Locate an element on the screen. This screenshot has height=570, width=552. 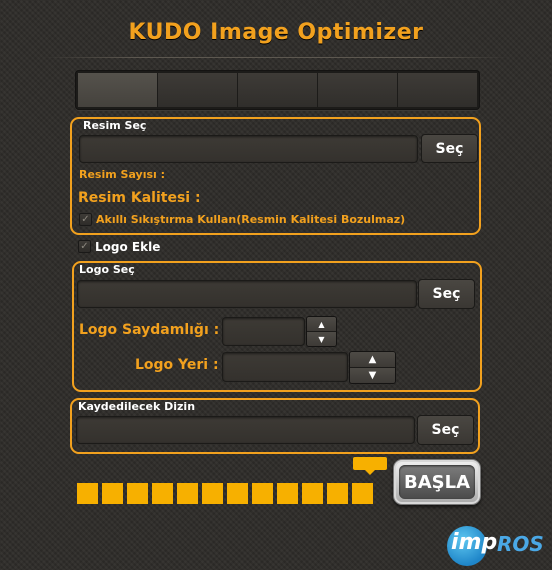
output-select-button: Seç is located at coordinates (445, 430).